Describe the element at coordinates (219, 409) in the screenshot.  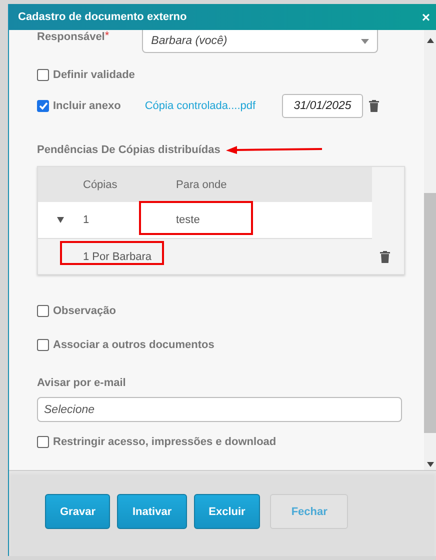
I see `email-select: Selecione` at that location.